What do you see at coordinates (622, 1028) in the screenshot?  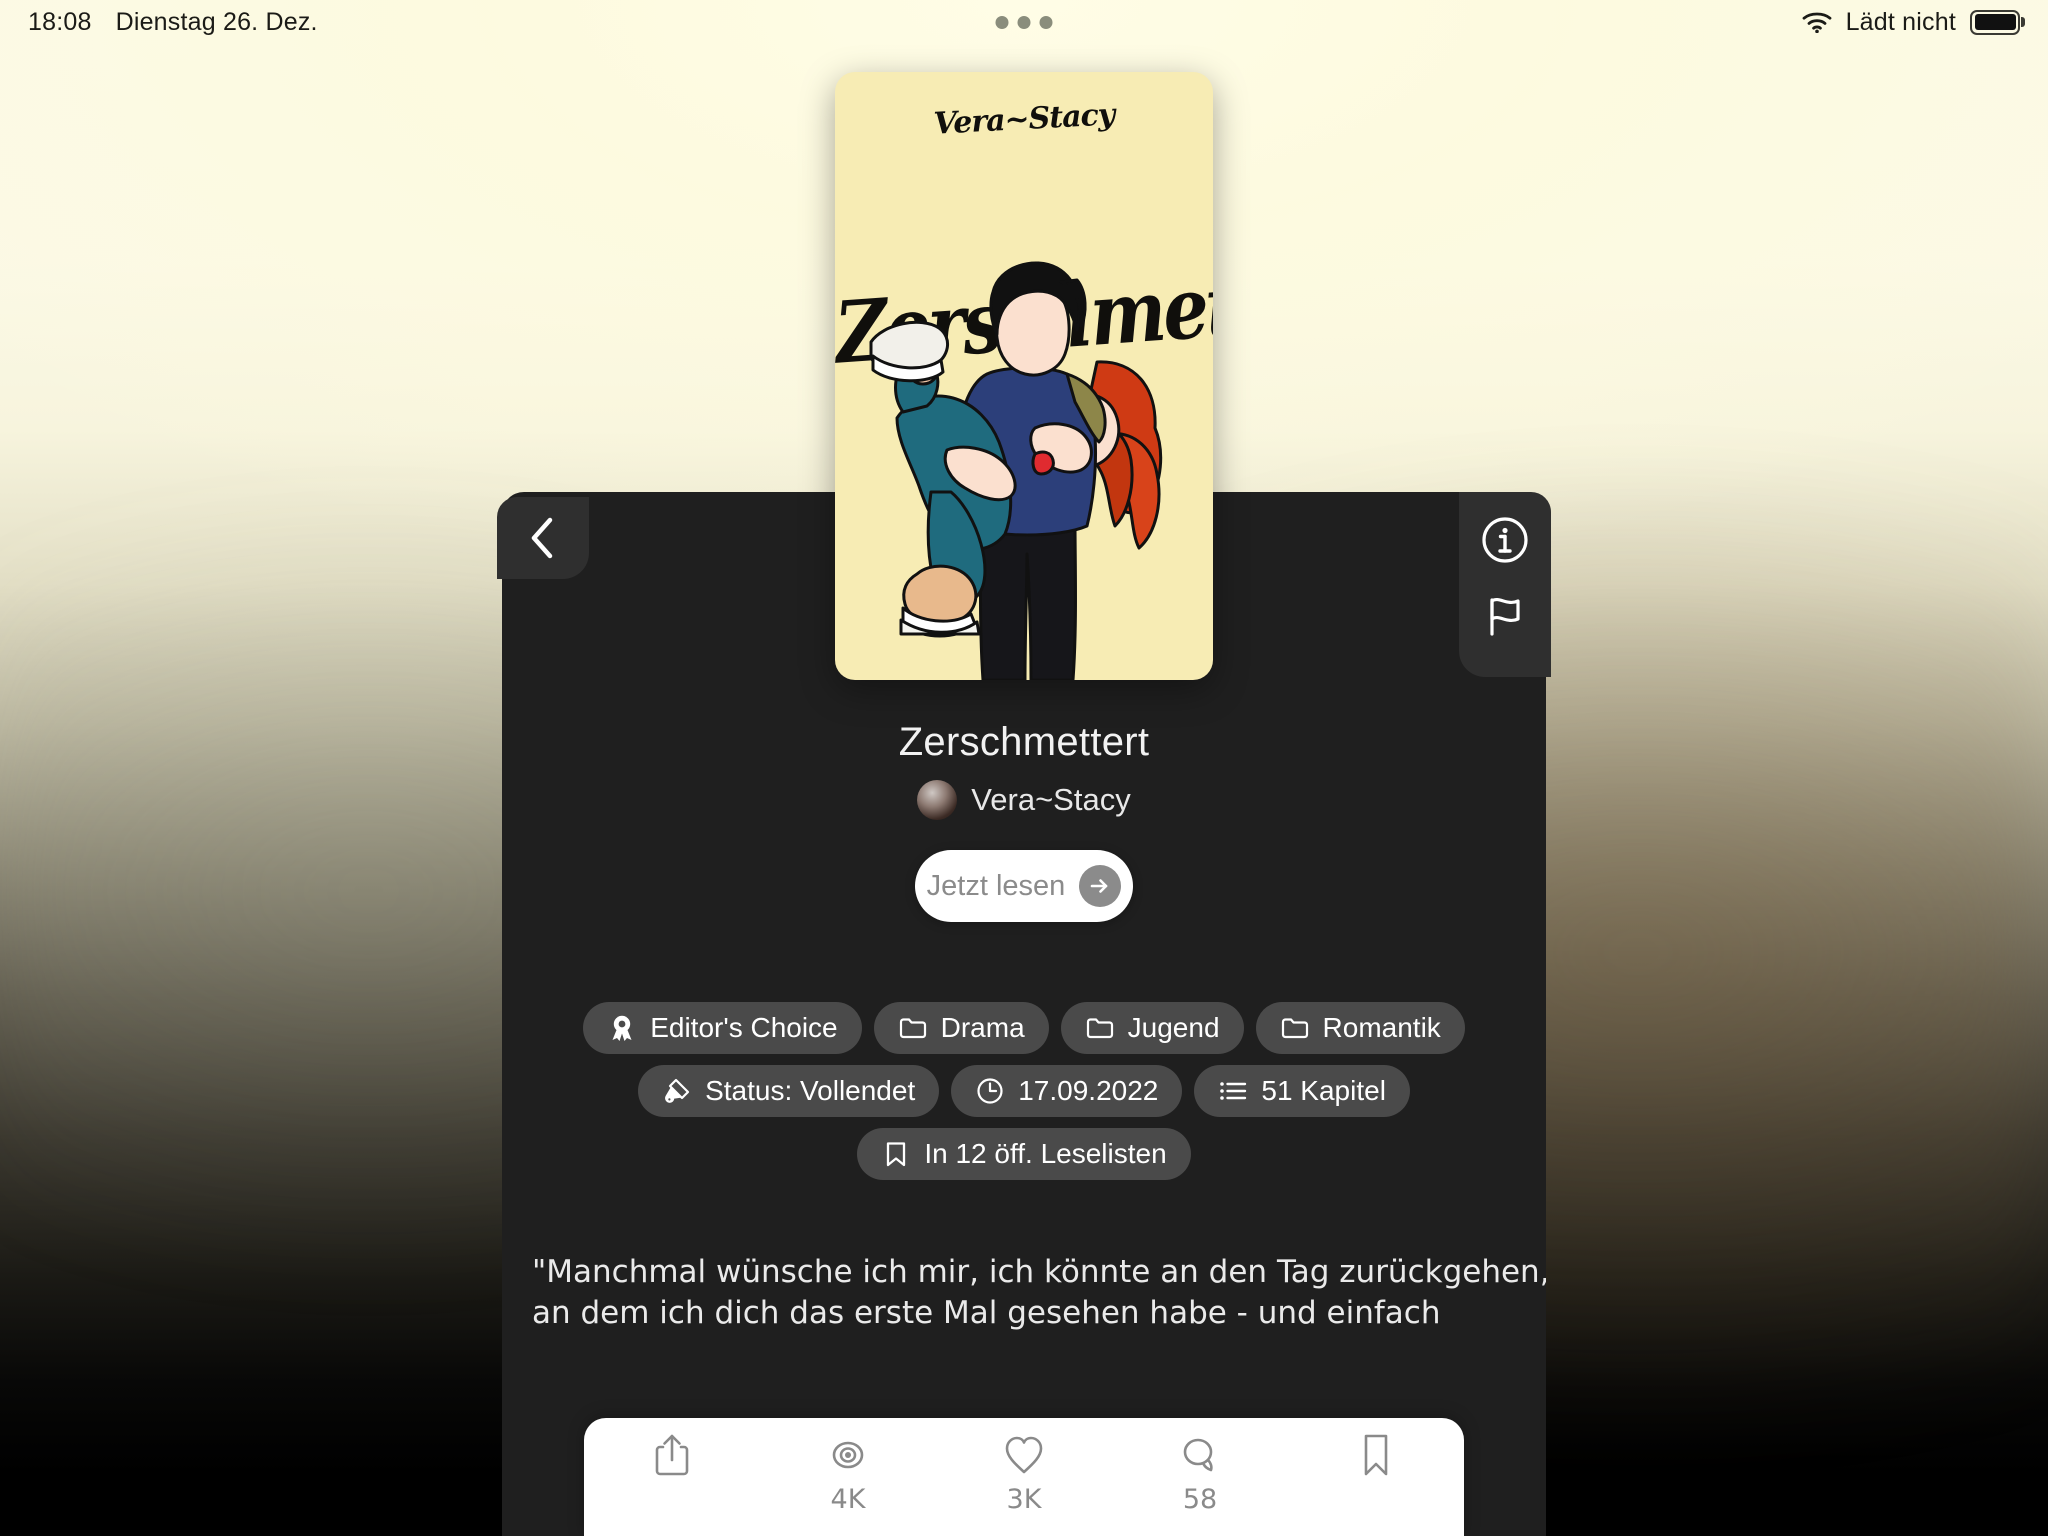 I see `award-icon` at bounding box center [622, 1028].